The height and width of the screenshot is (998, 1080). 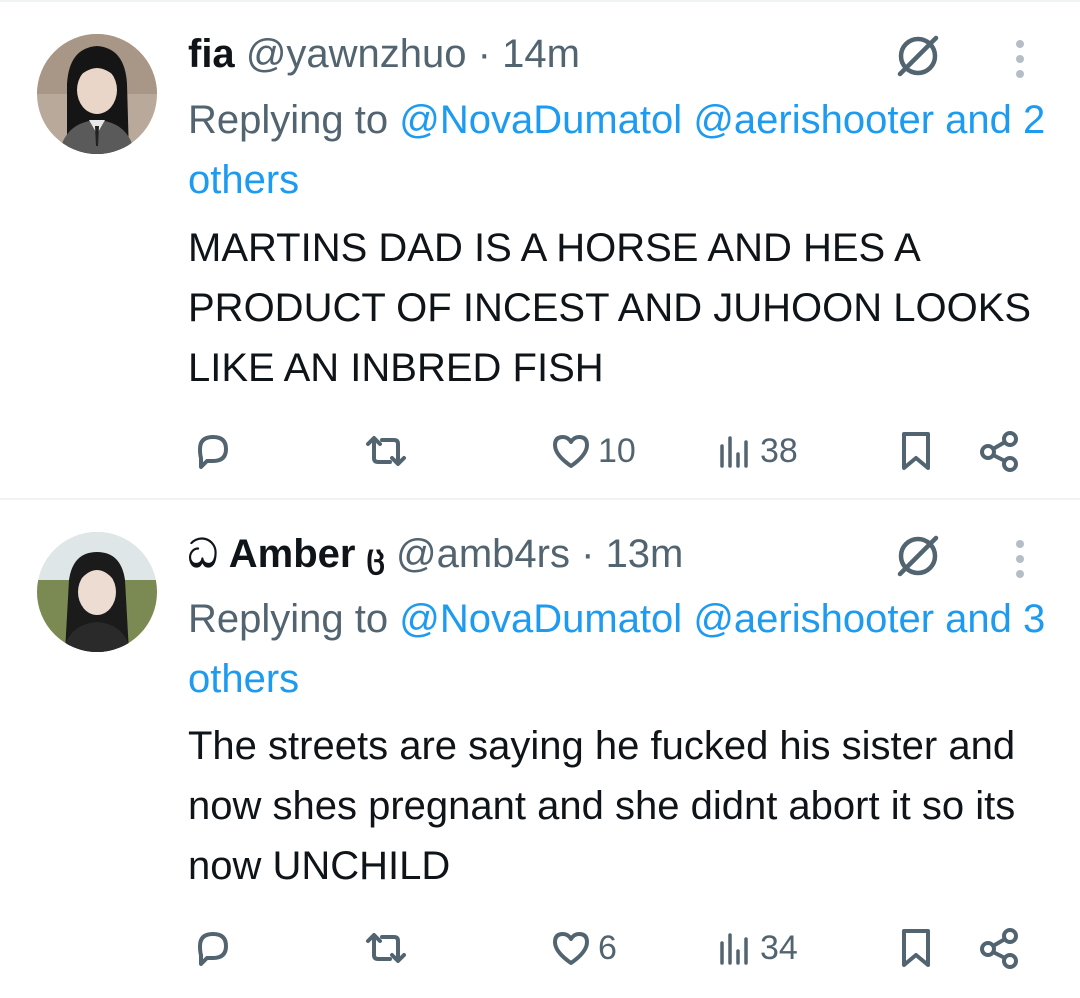 What do you see at coordinates (779, 450) in the screenshot?
I see `view-count: 38` at bounding box center [779, 450].